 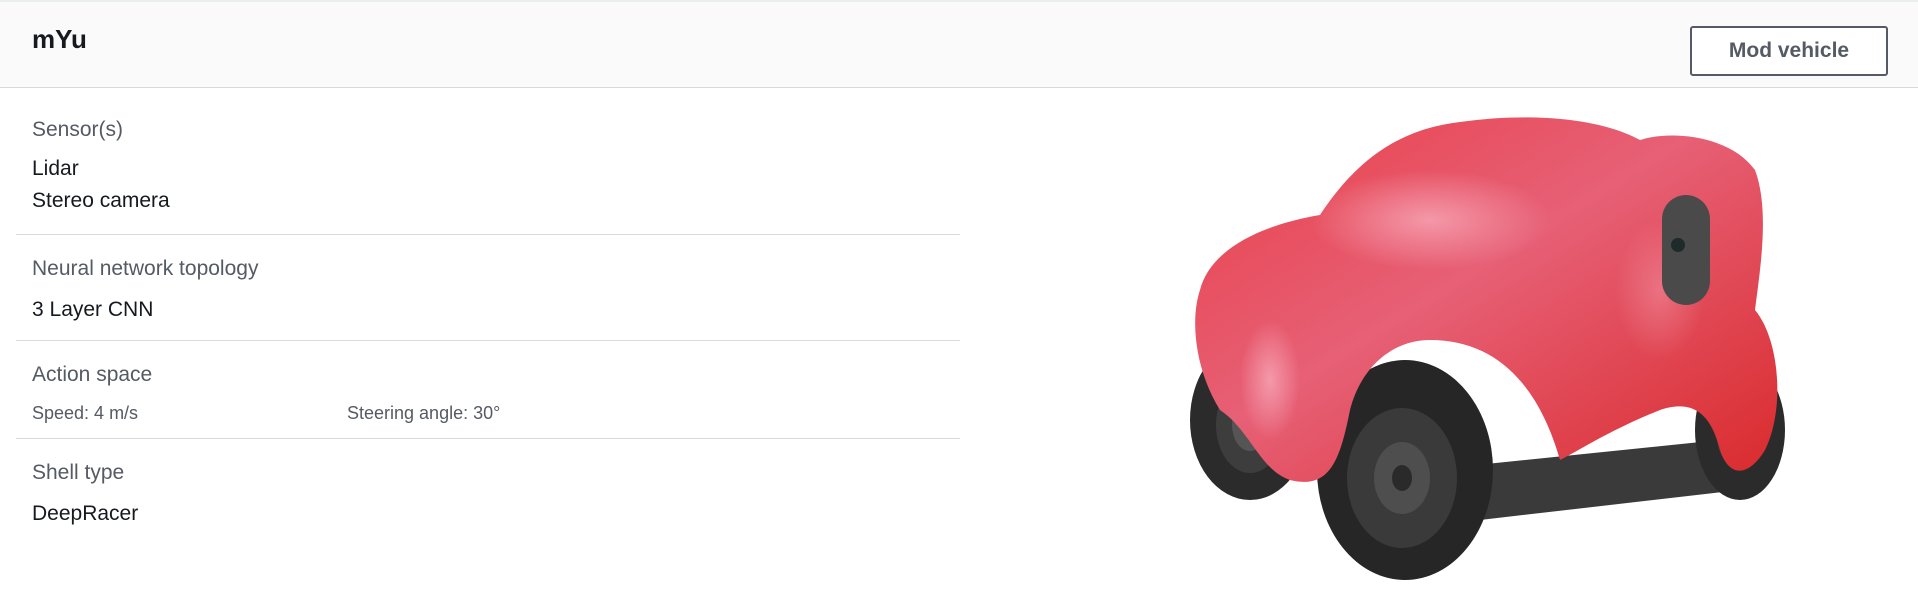 What do you see at coordinates (78, 472) in the screenshot?
I see `shell-type-label: Shell type` at bounding box center [78, 472].